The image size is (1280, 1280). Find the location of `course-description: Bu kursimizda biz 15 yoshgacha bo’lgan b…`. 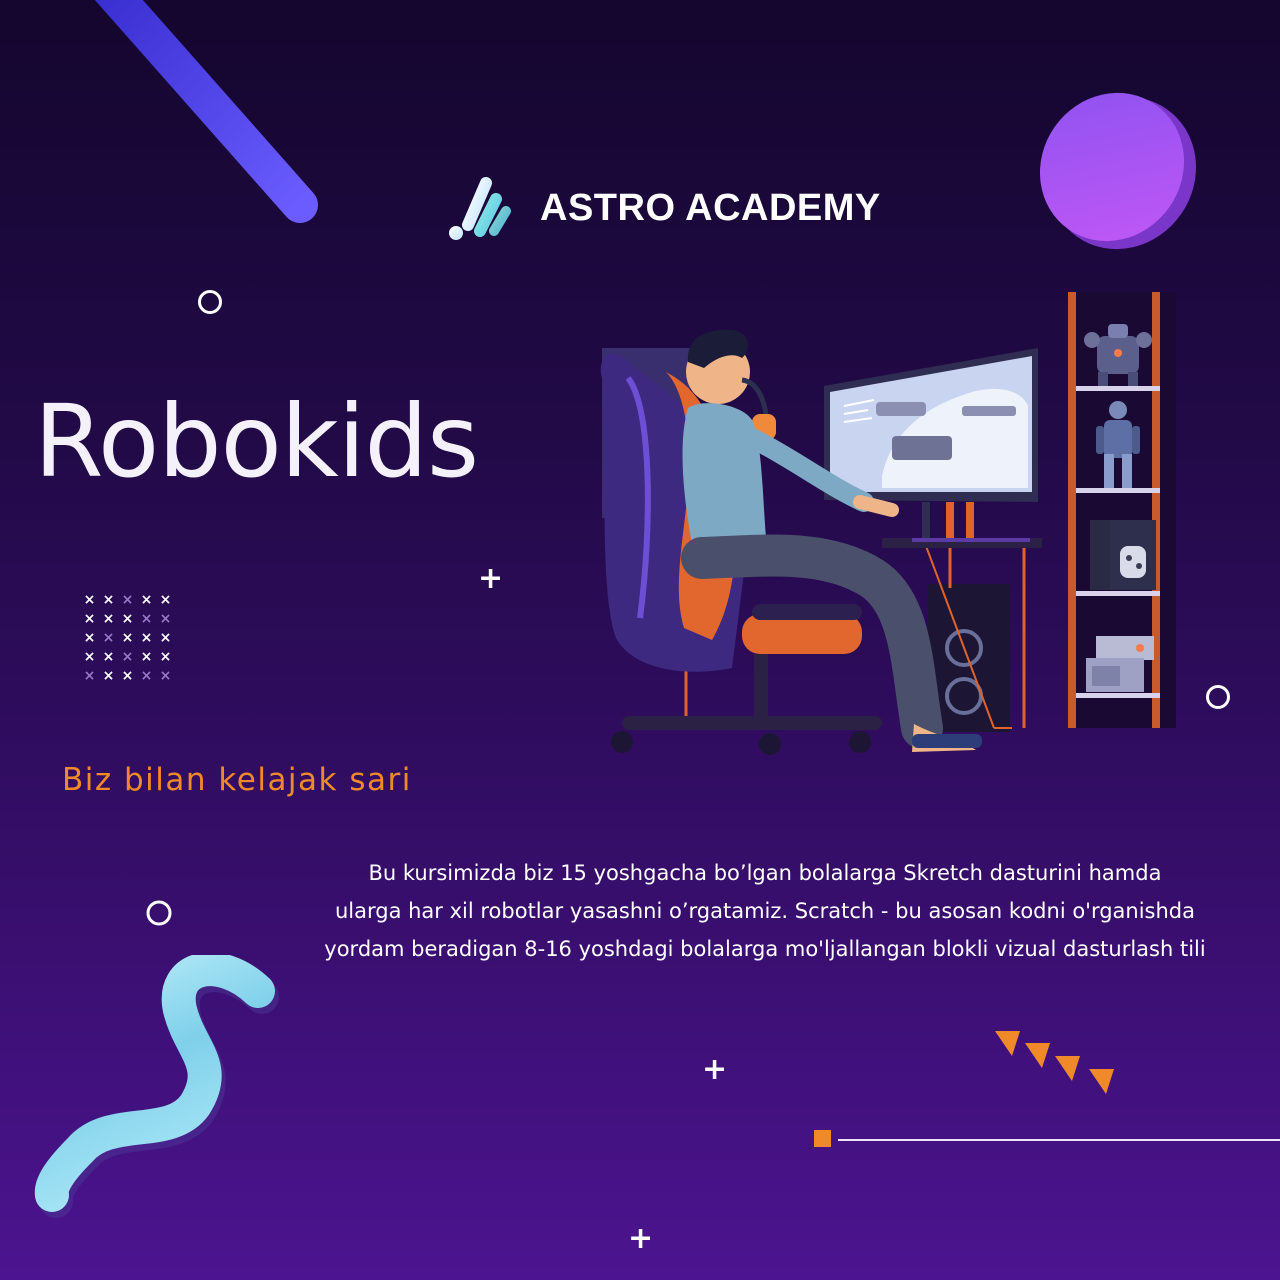

course-description: Bu kursimizda biz 15 yoshgacha bo’lgan b… is located at coordinates (765, 911).